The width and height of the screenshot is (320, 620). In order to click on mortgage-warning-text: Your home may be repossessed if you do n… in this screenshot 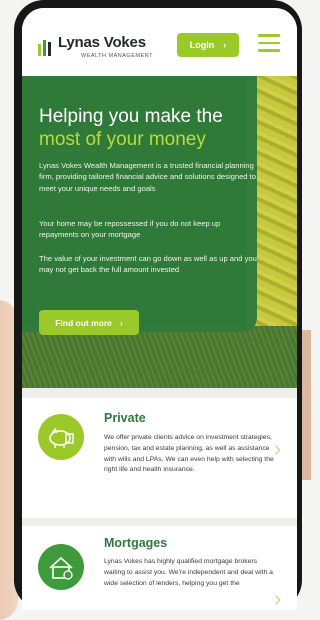, I will do `click(130, 229)`.